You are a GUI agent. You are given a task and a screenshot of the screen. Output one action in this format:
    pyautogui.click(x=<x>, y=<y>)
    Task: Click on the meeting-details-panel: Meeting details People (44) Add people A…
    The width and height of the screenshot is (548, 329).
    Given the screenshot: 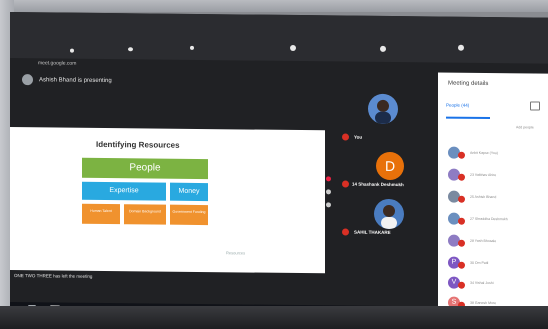 What is the action you would take?
    pyautogui.click(x=493, y=193)
    